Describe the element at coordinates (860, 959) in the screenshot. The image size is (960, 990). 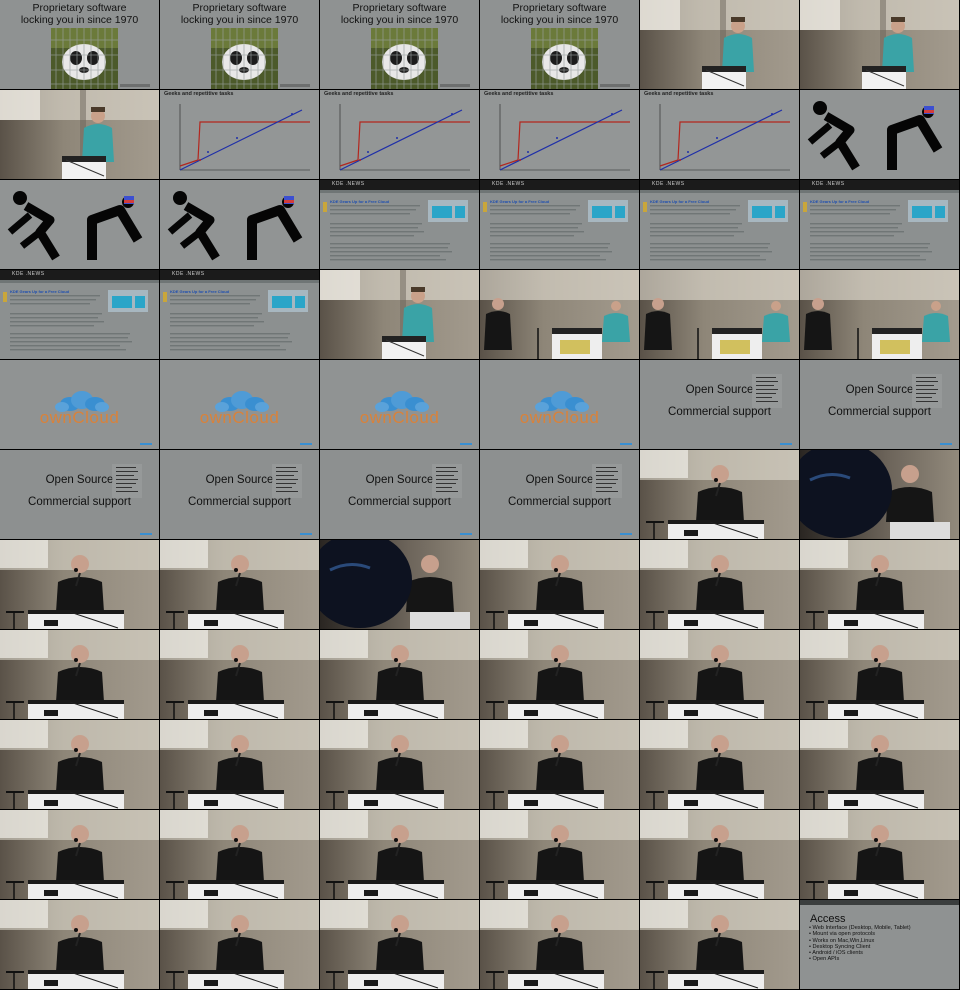
I see `list-item: Open APIs` at that location.